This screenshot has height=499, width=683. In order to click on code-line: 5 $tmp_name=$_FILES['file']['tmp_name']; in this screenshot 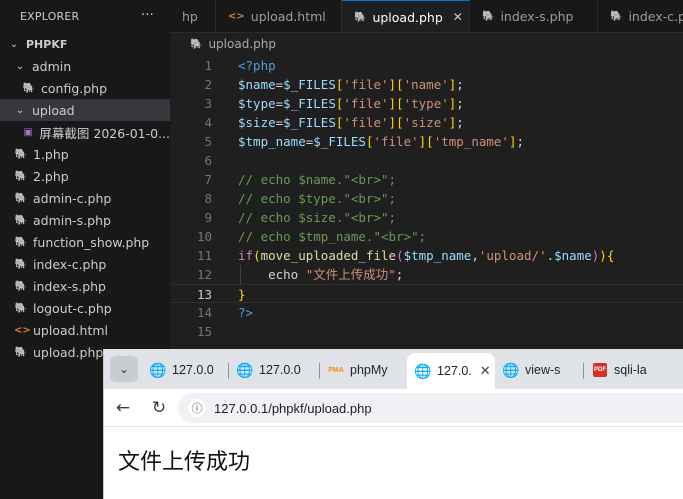, I will do `click(426, 141)`.